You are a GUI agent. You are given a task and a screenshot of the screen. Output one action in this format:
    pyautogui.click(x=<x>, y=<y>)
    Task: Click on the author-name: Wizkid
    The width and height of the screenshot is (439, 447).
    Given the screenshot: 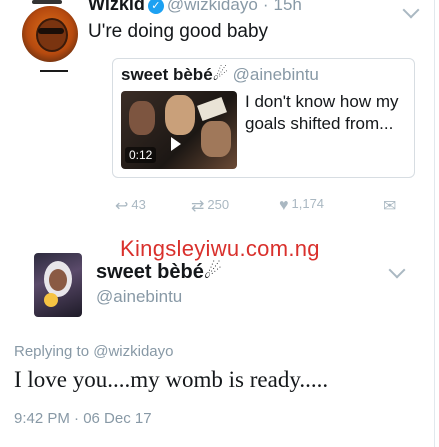 What is the action you would take?
    pyautogui.click(x=116, y=7)
    